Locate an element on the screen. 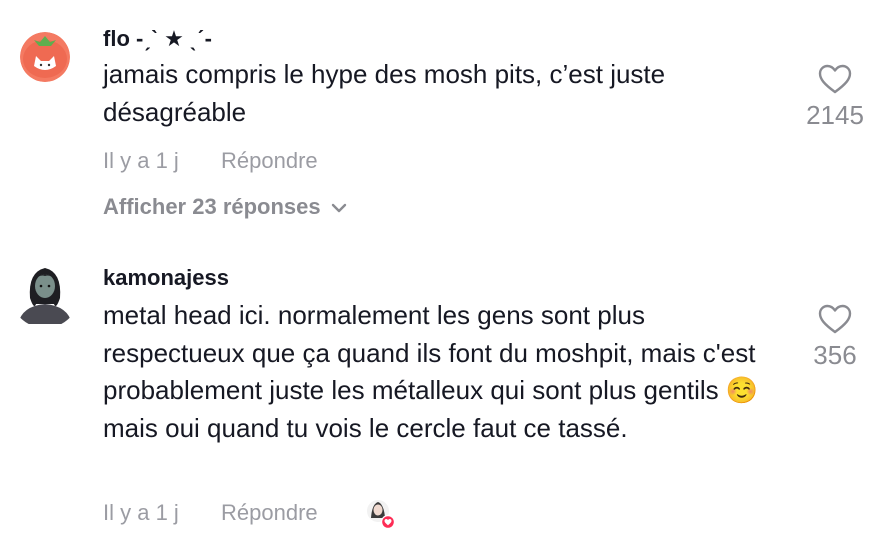  like-button: 356 is located at coordinates (835, 337).